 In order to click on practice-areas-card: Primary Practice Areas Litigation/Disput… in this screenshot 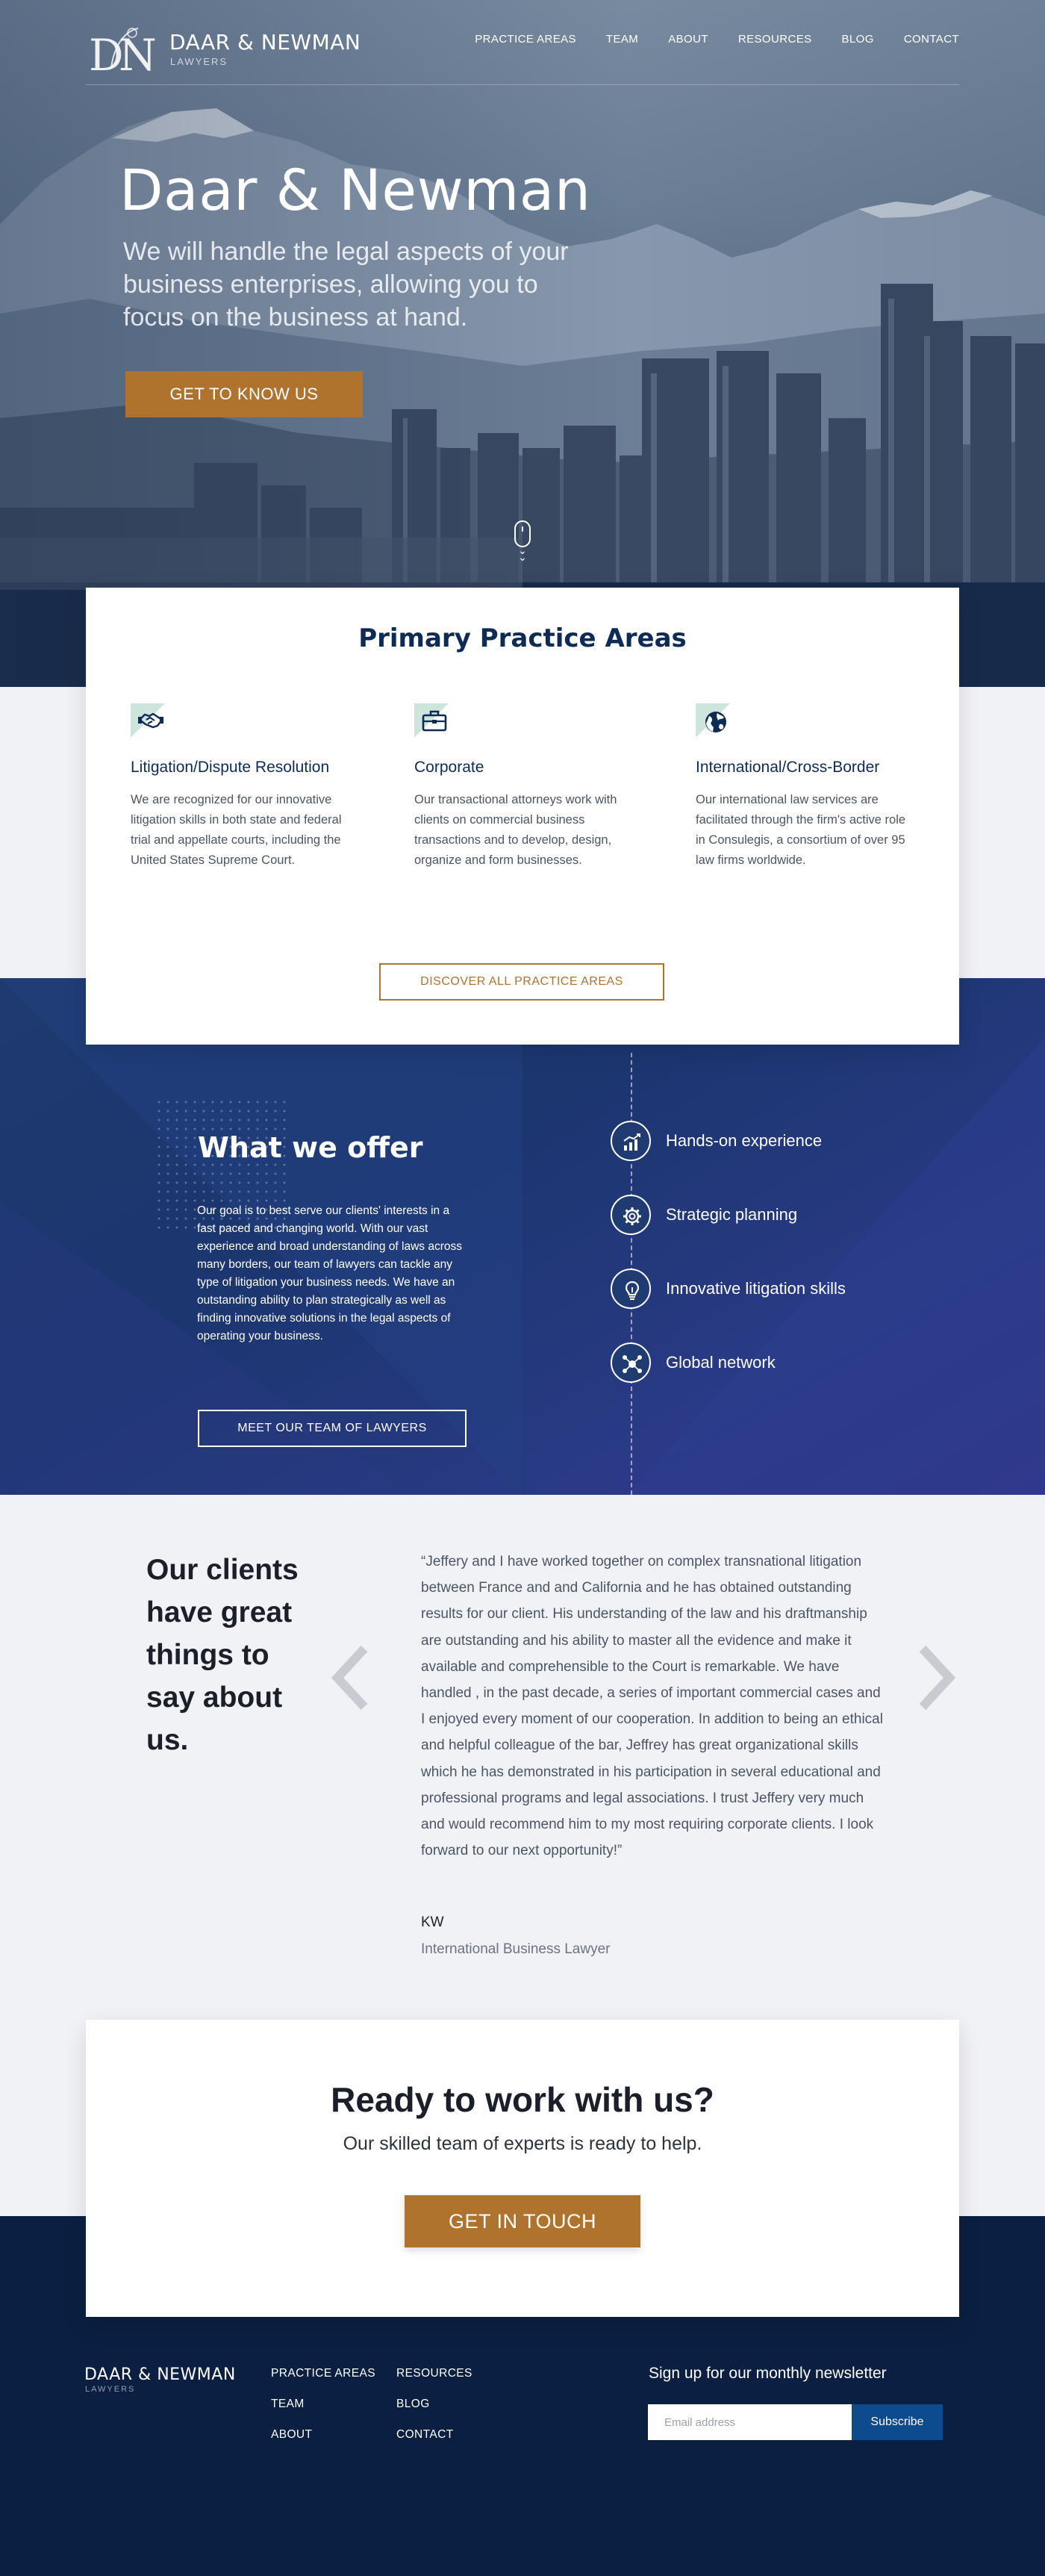, I will do `click(522, 816)`.